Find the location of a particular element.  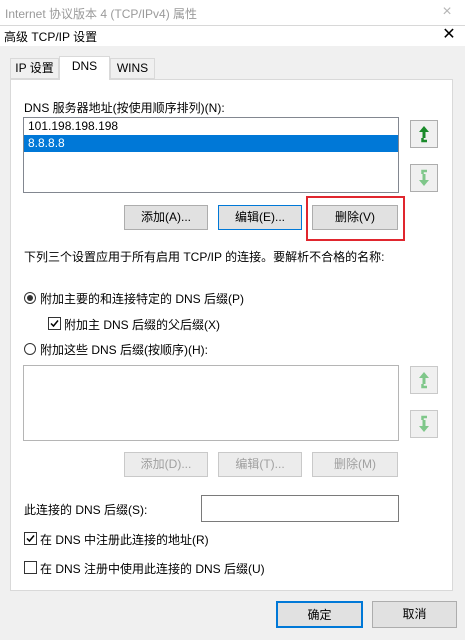

move-up-button is located at coordinates (424, 134).